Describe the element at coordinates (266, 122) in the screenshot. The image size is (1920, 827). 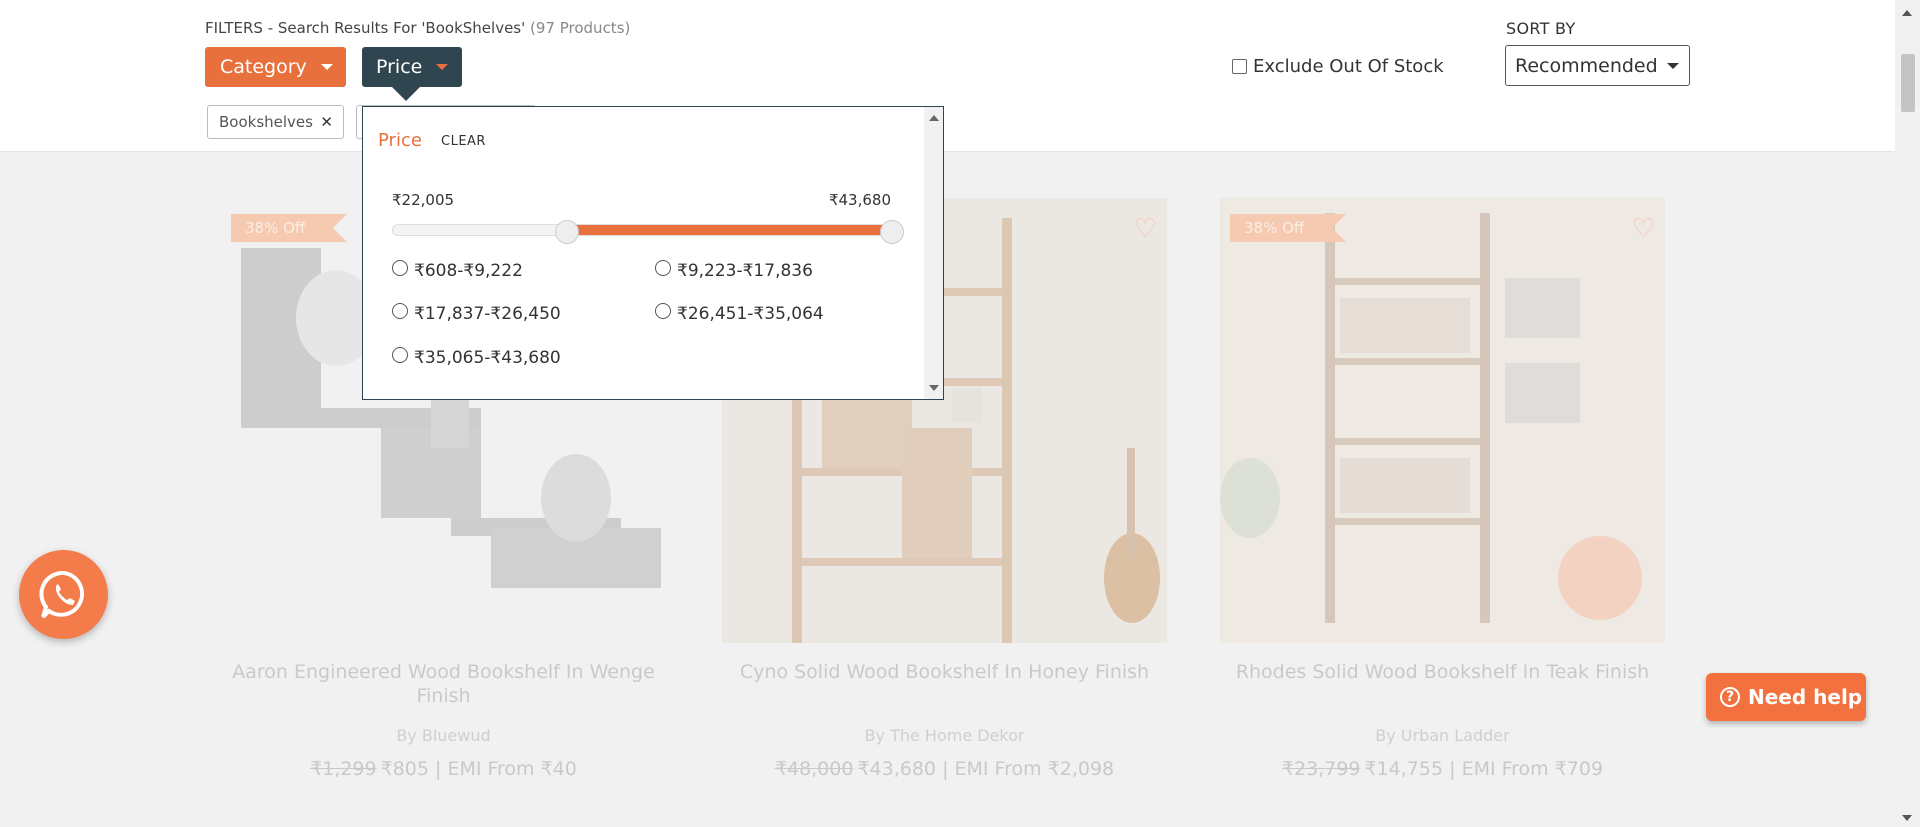
I see `chip-label: Bookshelves` at that location.